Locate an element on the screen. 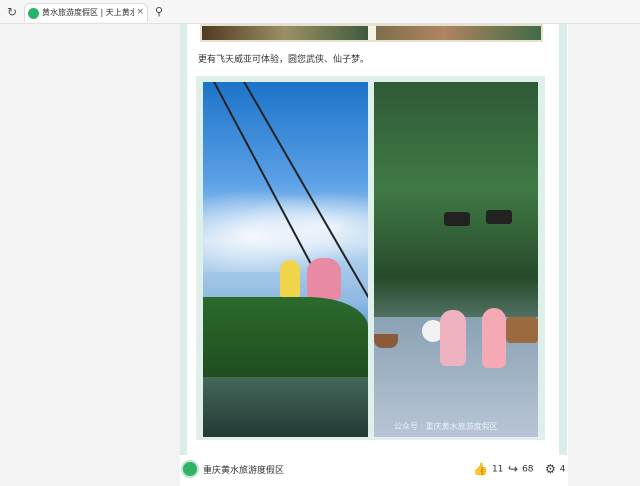 The width and height of the screenshot is (640, 486). settings-button: ⚙ 4 is located at coordinates (555, 469).